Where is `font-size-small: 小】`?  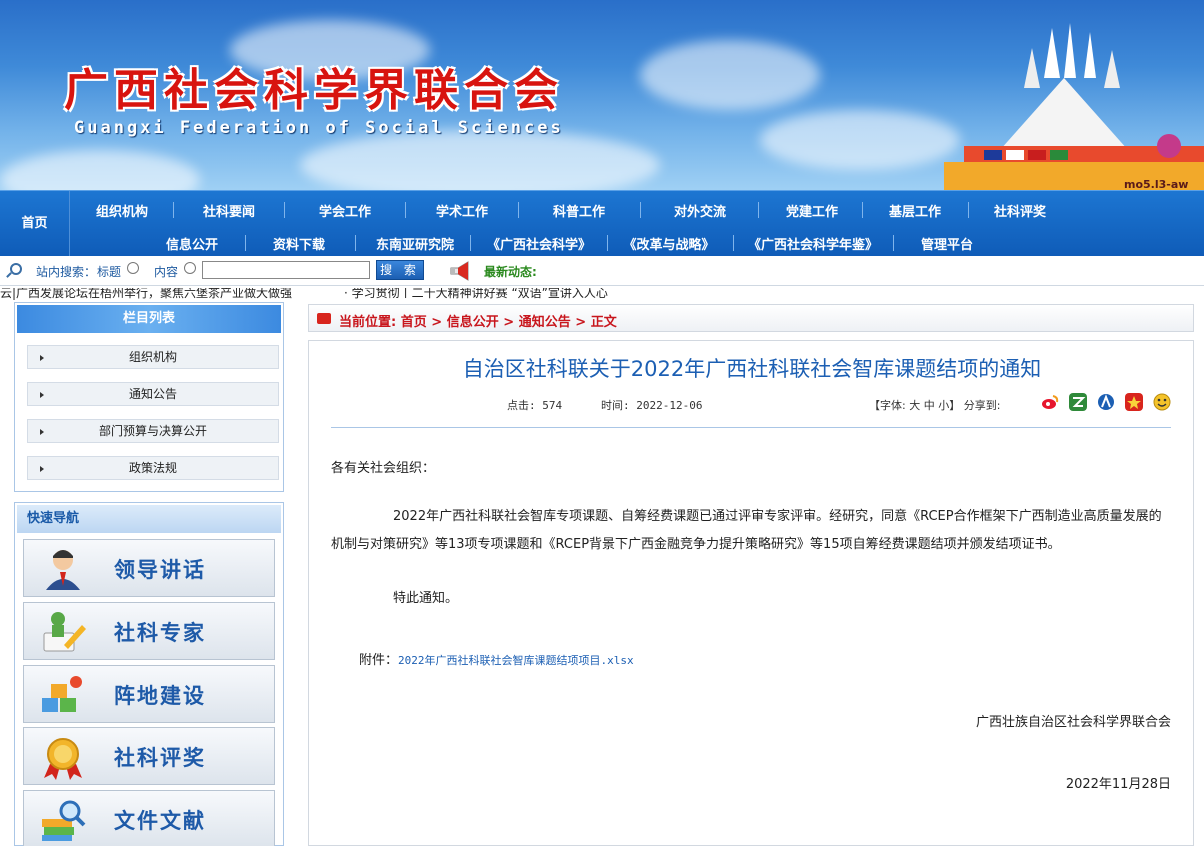
font-size-small: 小】 is located at coordinates (949, 405).